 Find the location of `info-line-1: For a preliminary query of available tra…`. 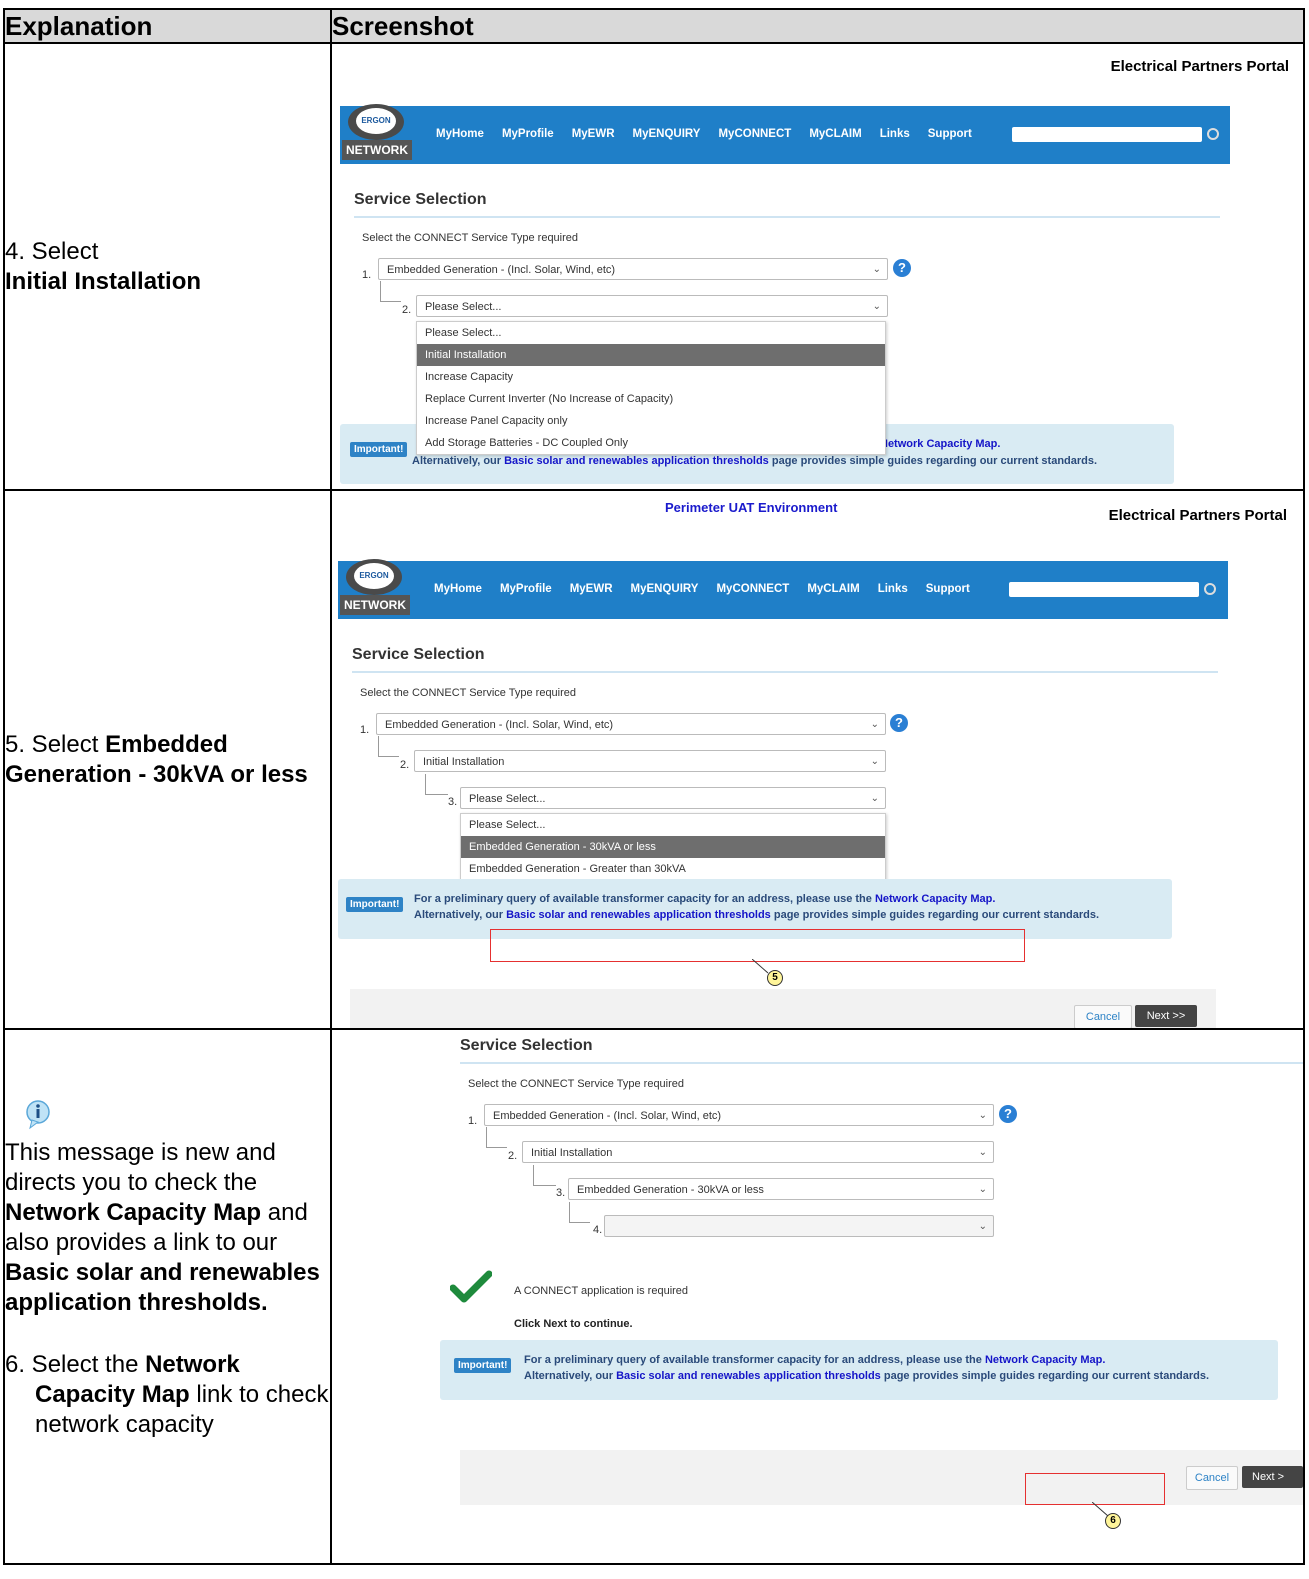

info-line-1: For a preliminary query of available tra… is located at coordinates (705, 899).